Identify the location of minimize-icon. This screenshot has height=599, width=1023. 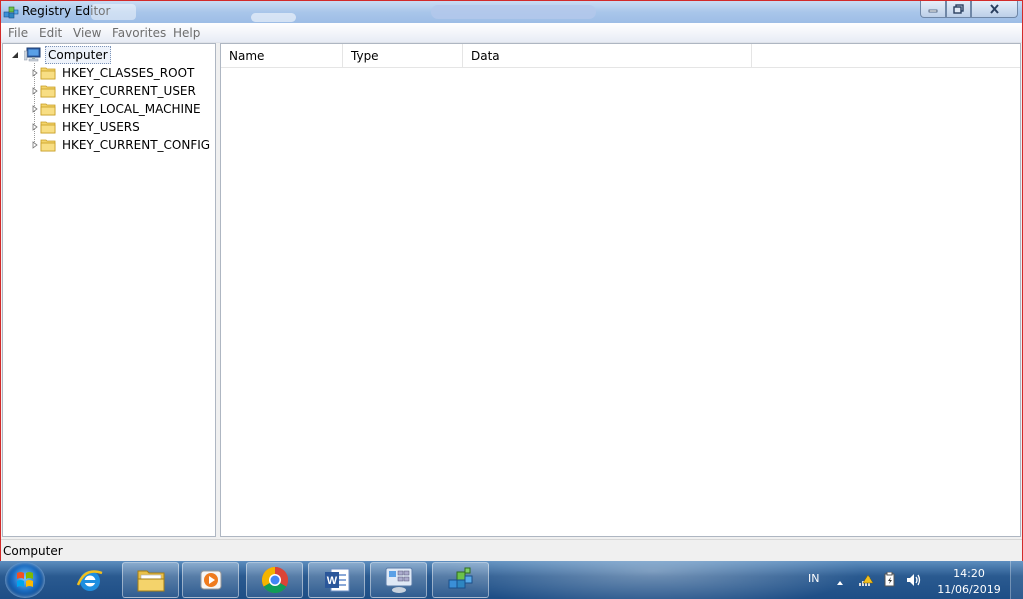
(933, 11).